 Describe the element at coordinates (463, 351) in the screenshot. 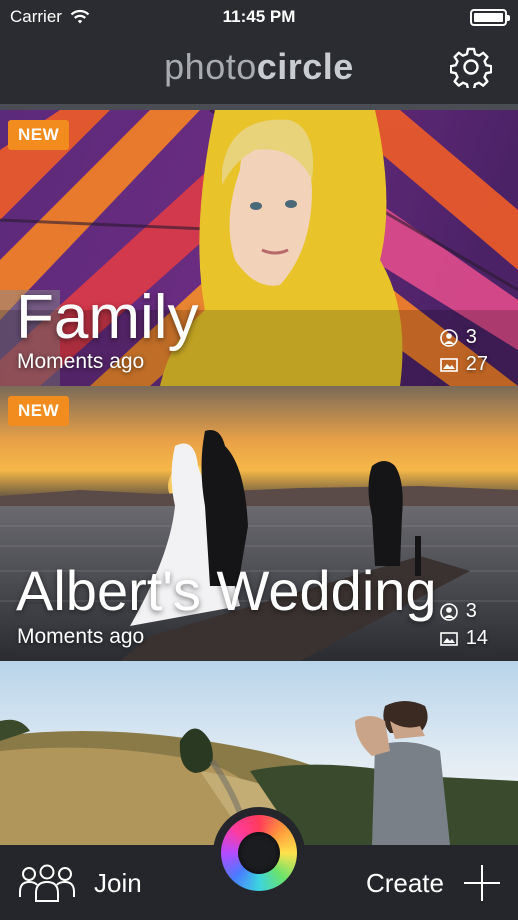

I see `album-stats: 3 27` at that location.